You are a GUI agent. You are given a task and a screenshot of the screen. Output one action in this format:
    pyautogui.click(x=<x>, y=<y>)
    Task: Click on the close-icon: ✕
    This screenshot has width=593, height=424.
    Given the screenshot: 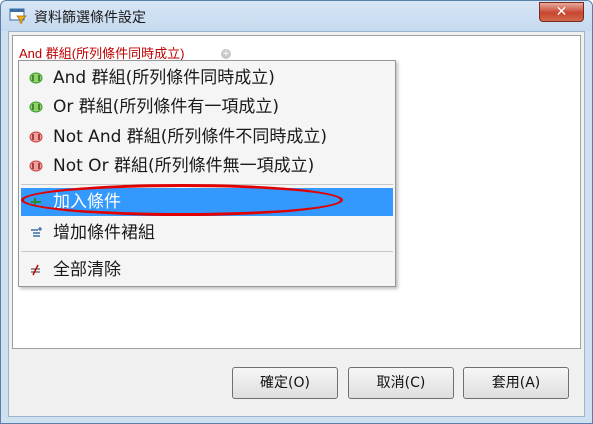 What is the action you would take?
    pyautogui.click(x=561, y=12)
    